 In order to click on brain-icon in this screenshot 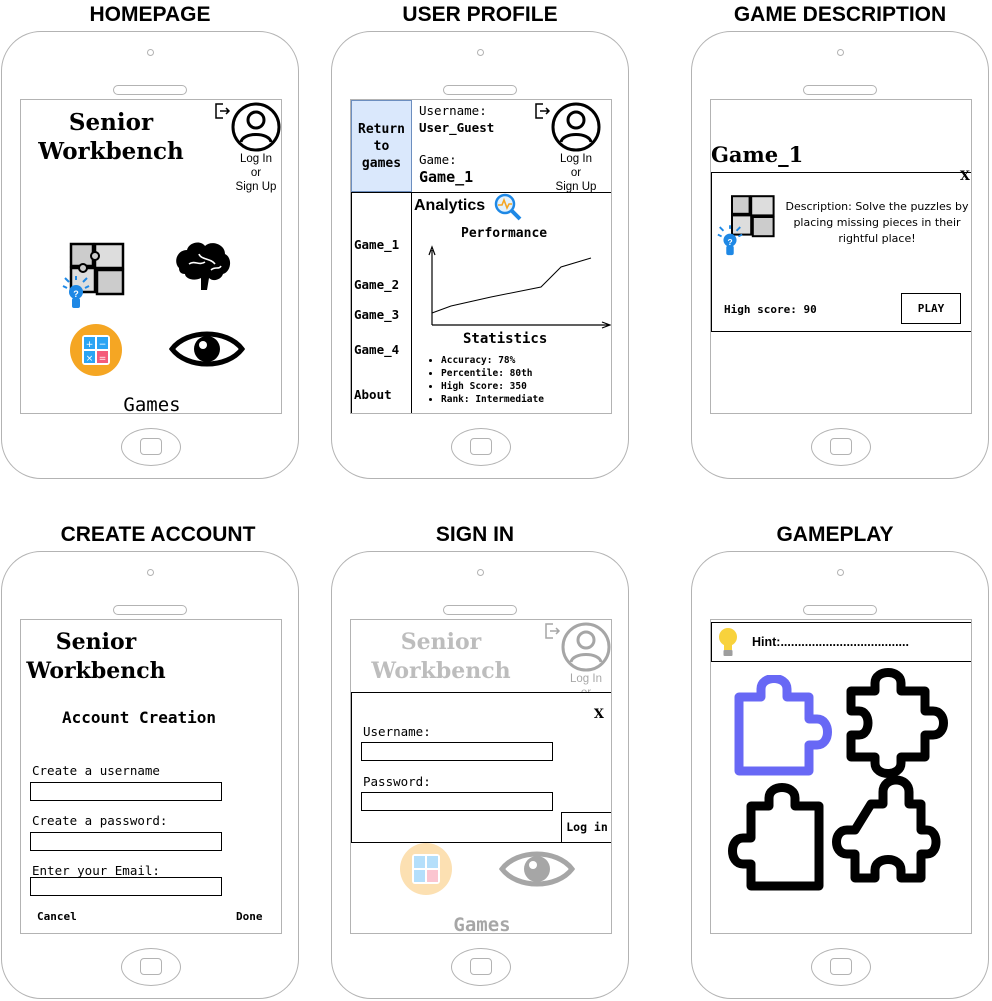, I will do `click(202, 267)`.